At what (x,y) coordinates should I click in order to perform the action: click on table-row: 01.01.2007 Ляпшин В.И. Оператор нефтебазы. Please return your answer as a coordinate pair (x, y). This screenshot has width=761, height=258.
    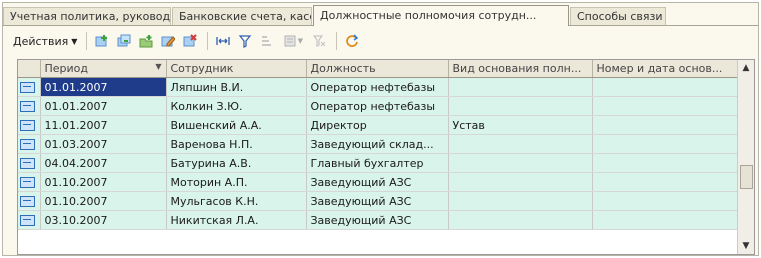
    Looking at the image, I should click on (379, 87).